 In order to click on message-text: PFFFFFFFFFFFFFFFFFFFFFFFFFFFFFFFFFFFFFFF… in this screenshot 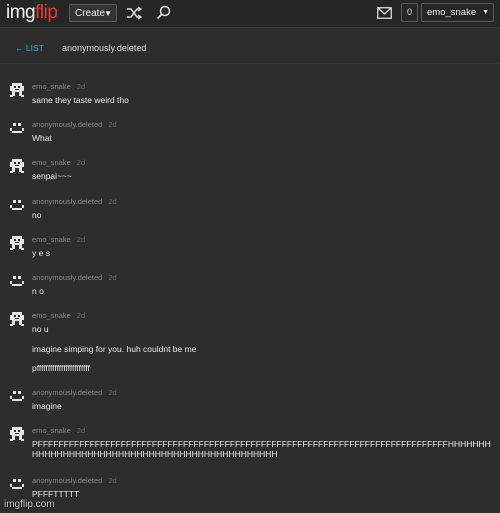, I will do `click(261, 449)`.